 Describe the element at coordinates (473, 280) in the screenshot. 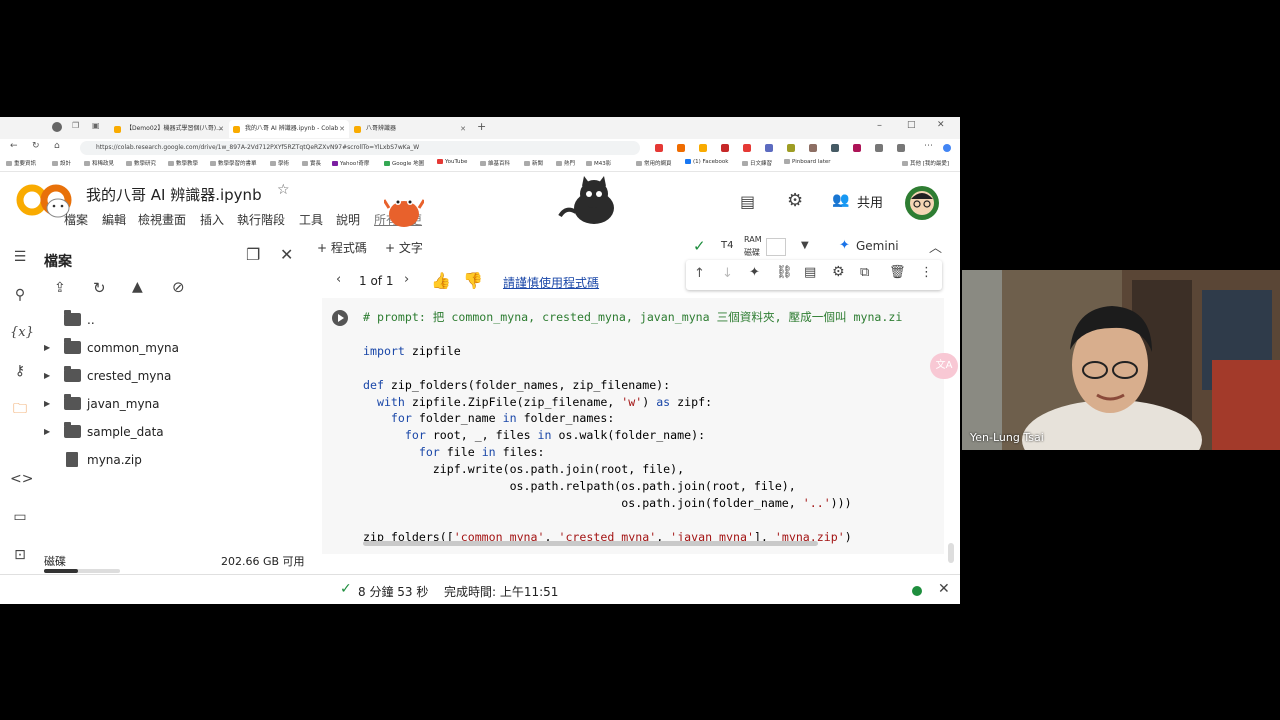

I see `thumbs-down-icon: 👎` at that location.